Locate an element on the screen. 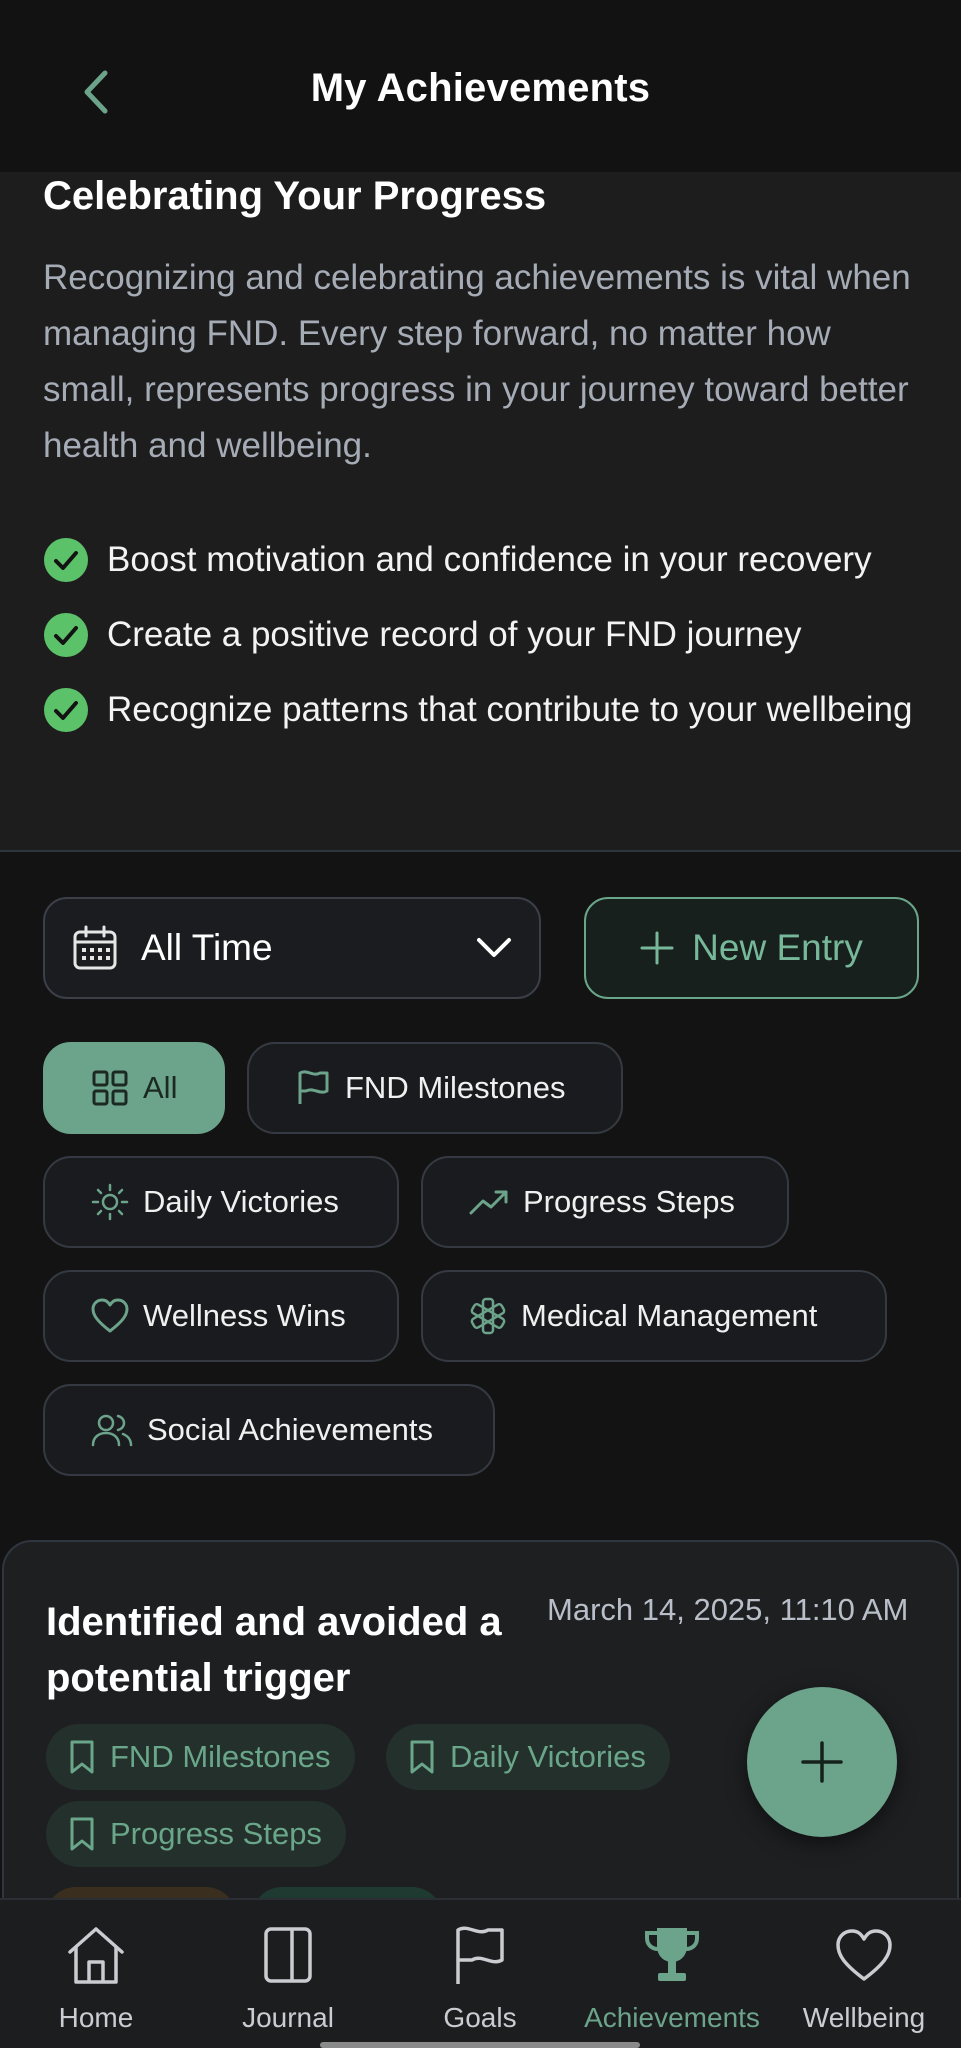  calendar-icon is located at coordinates (95, 947).